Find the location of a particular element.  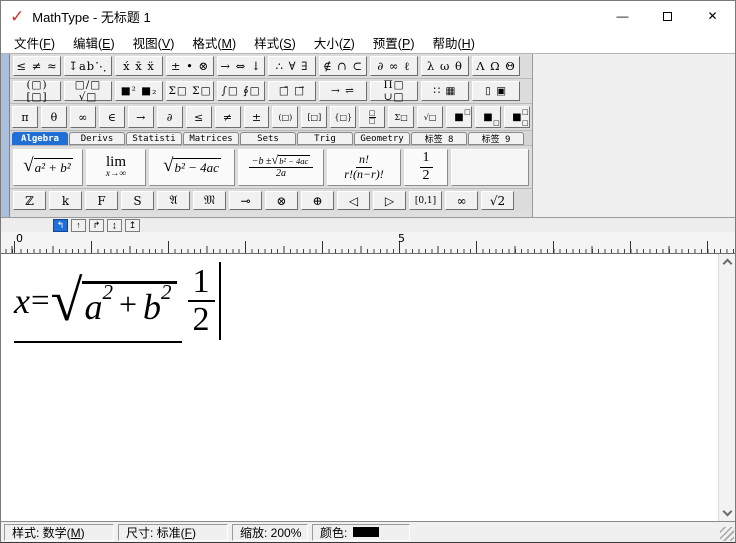

button-fraktur-m: 𝔐 is located at coordinates (209, 200).